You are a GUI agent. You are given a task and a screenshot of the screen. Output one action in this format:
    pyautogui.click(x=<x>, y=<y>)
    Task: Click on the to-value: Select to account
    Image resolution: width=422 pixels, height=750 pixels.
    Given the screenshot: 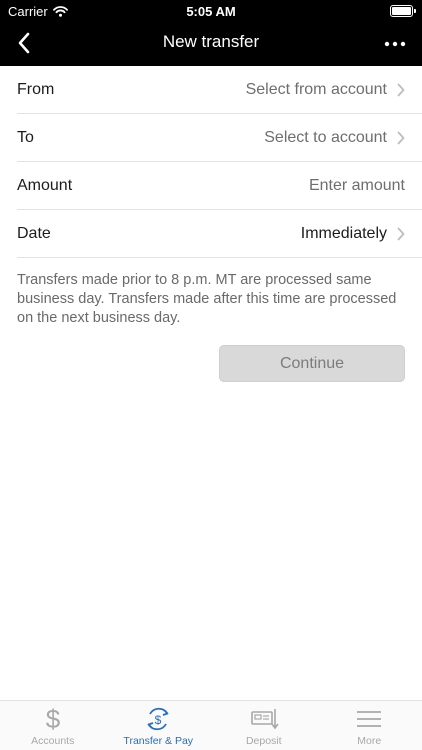 What is the action you would take?
    pyautogui.click(x=334, y=138)
    